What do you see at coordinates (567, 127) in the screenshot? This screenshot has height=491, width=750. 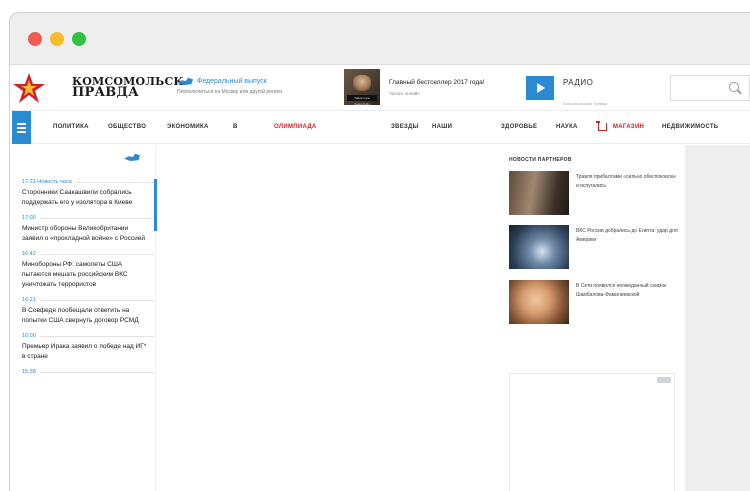 I see `nav-item-science: НАУКА` at bounding box center [567, 127].